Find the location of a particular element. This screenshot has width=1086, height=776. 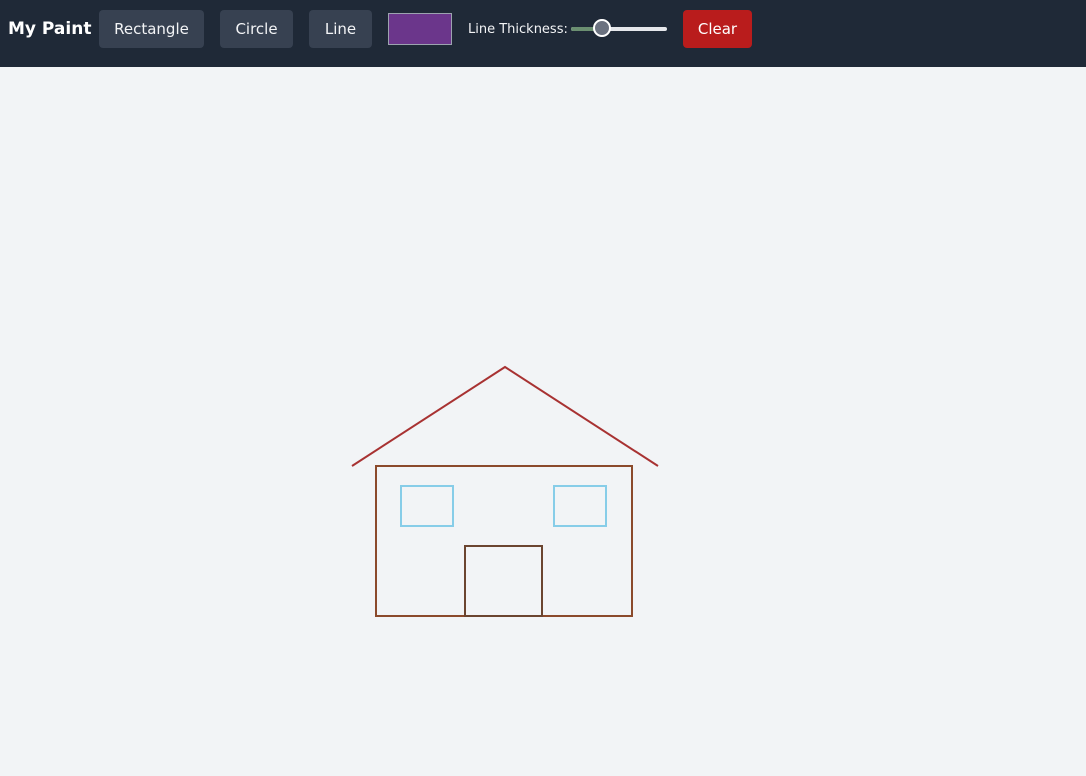

line-thickness-label: Line Thickness: is located at coordinates (518, 29).